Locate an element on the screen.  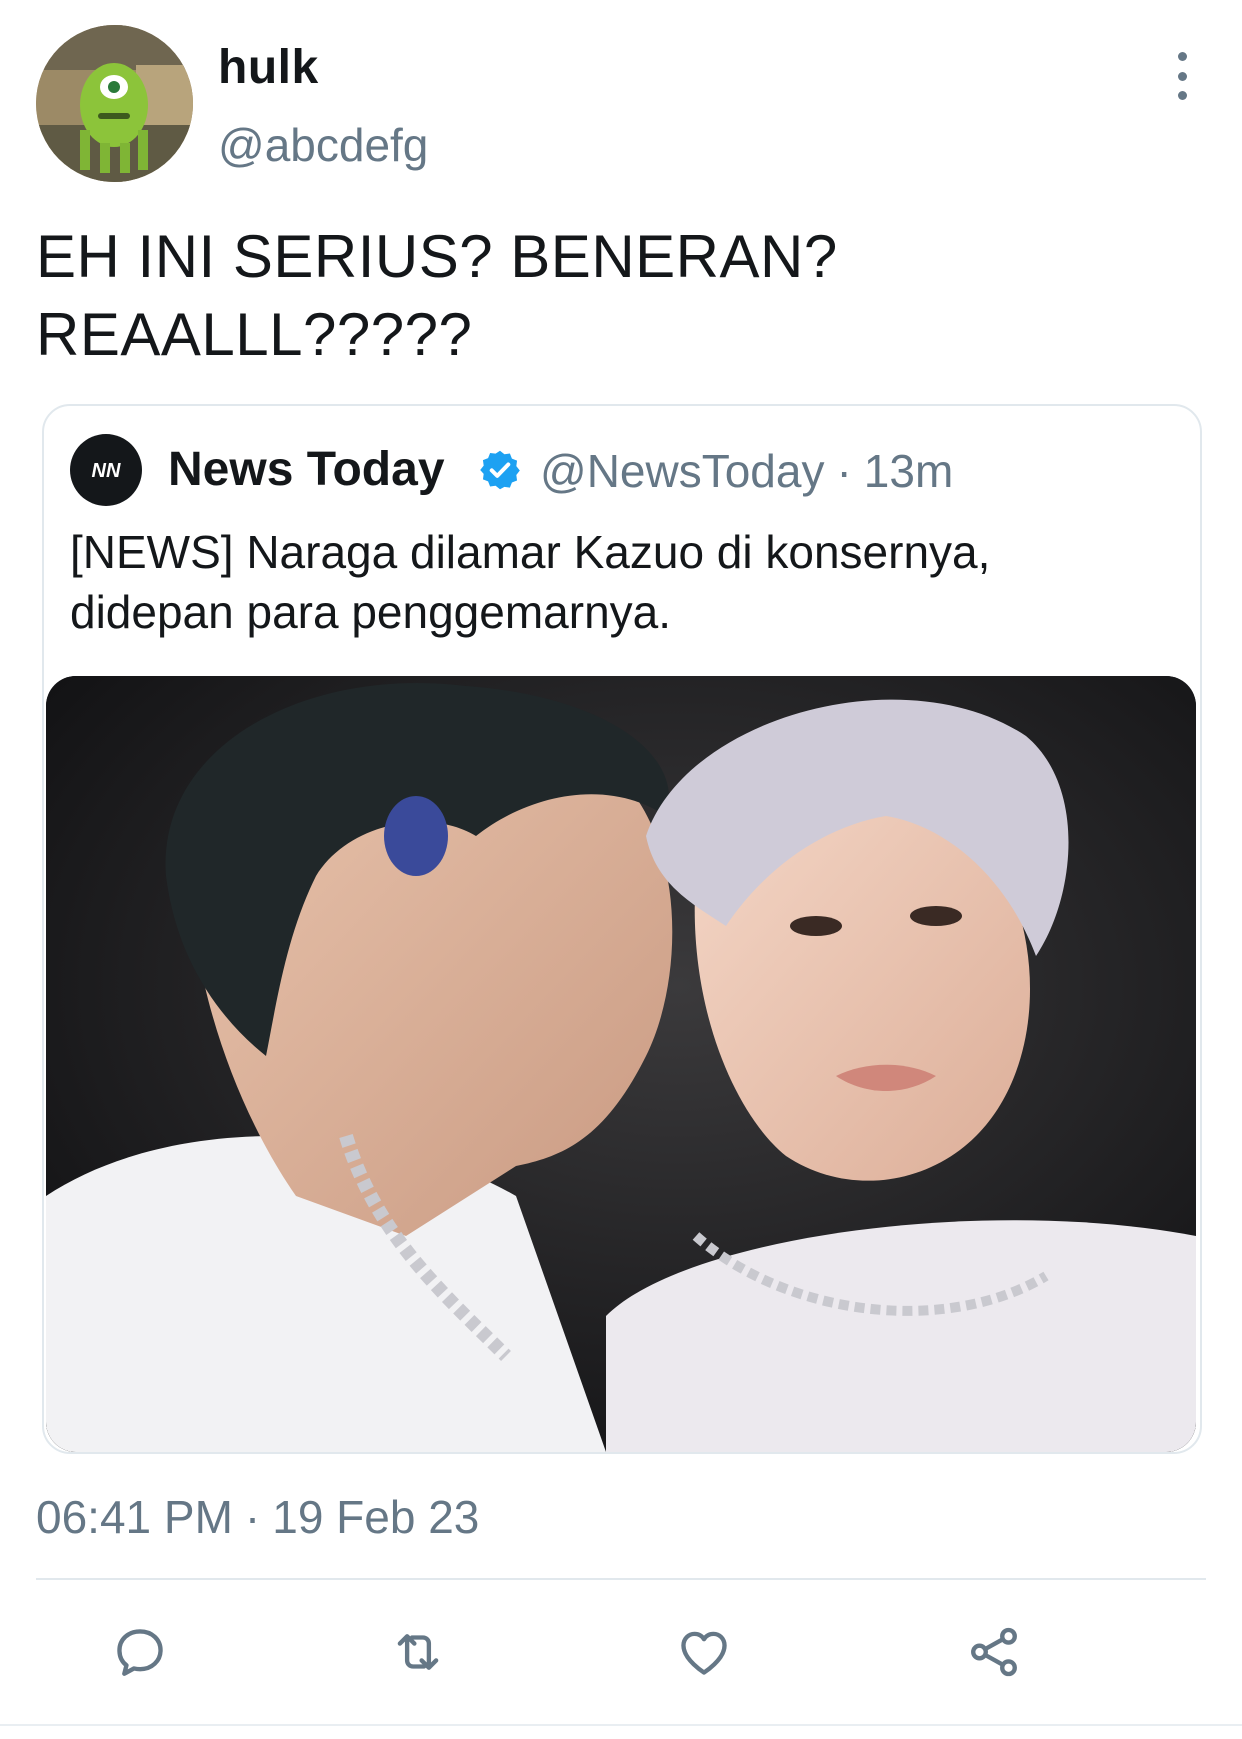
reply-button is located at coordinates (140, 1652).